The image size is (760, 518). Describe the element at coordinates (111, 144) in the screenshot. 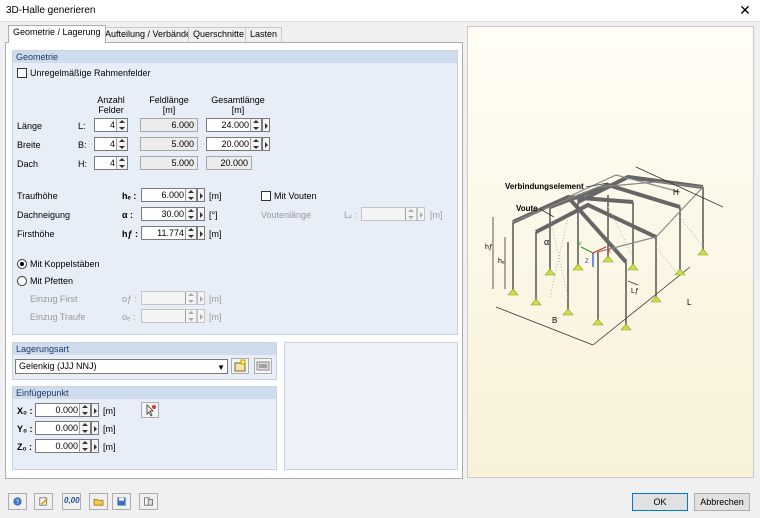

I see `anzahl-breite-spinner: 4` at that location.